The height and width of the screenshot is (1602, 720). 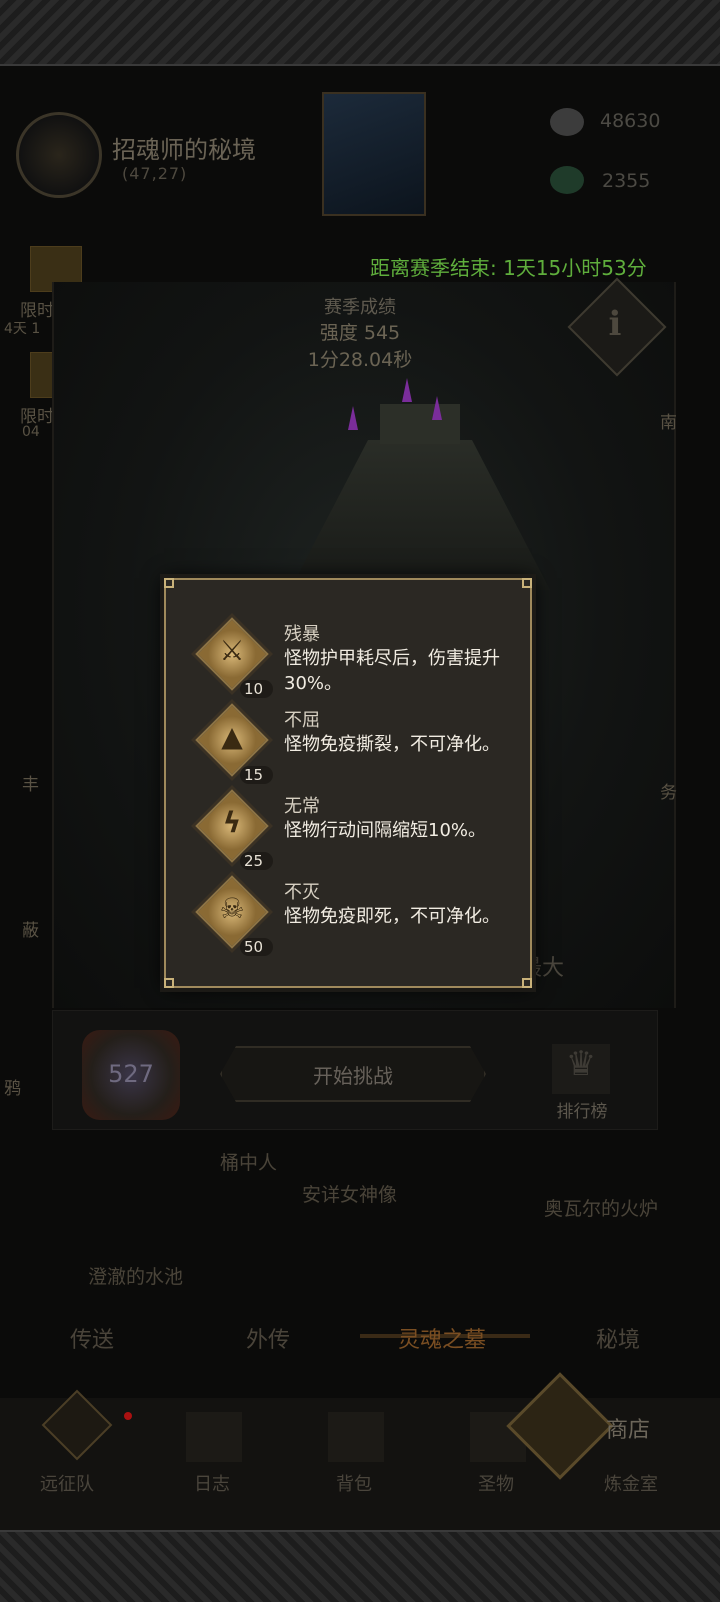 I want to click on affix-level: 50, so click(x=257, y=947).